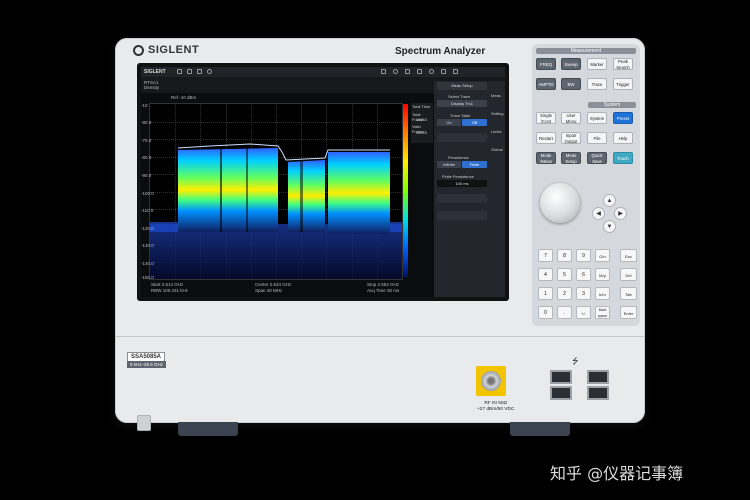 The image size is (750, 500). I want to click on key-6: 6, so click(583, 274).